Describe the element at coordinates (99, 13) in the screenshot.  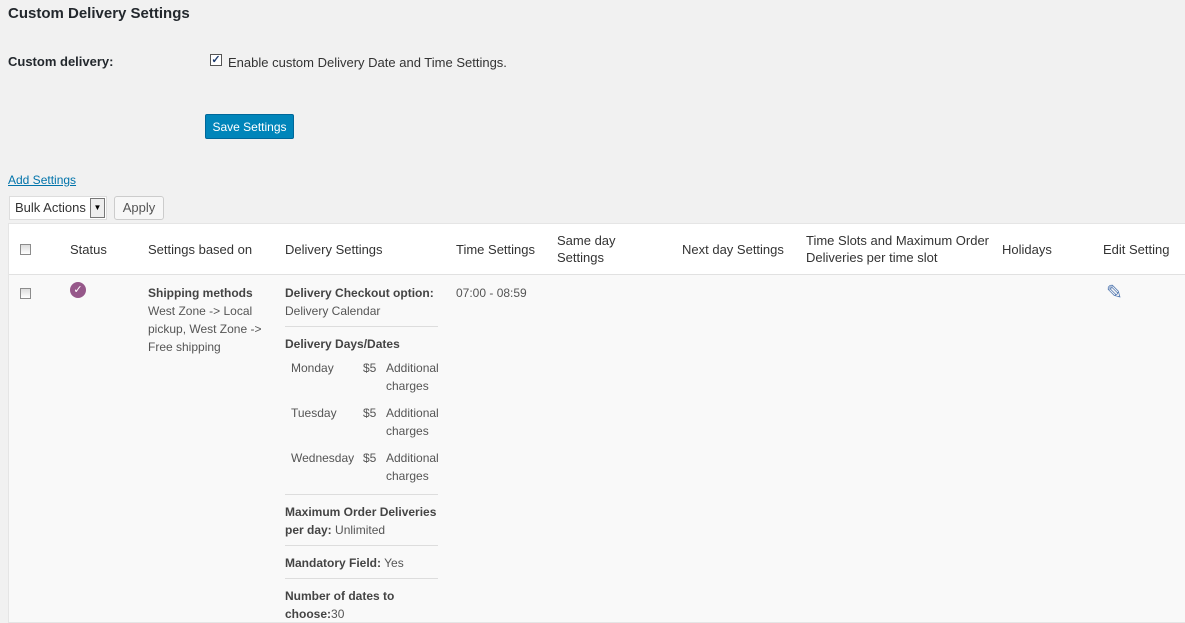
I see `page-title: Custom Delivery Settings` at that location.